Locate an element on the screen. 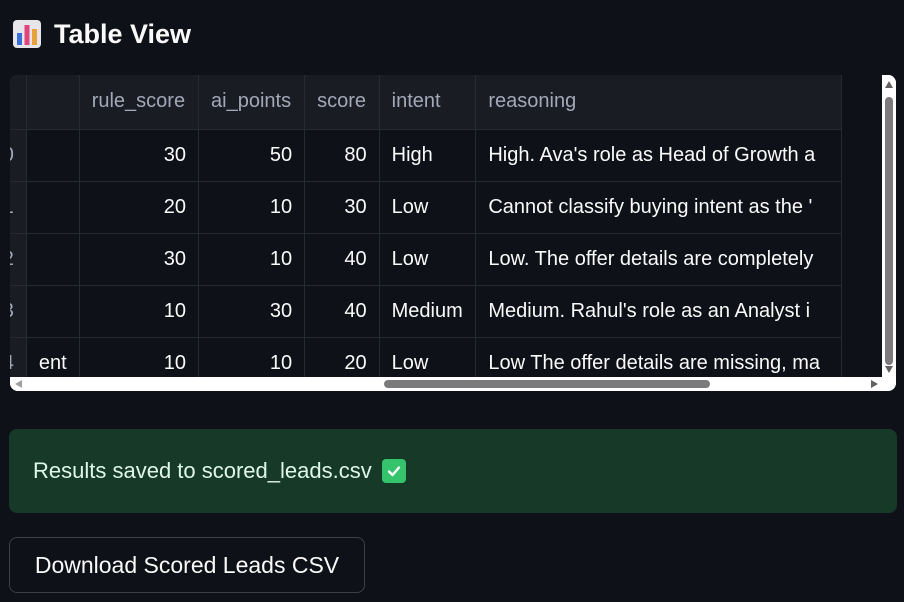  cell-reasoning: Cannot classify buying intent as the ' is located at coordinates (658, 207).